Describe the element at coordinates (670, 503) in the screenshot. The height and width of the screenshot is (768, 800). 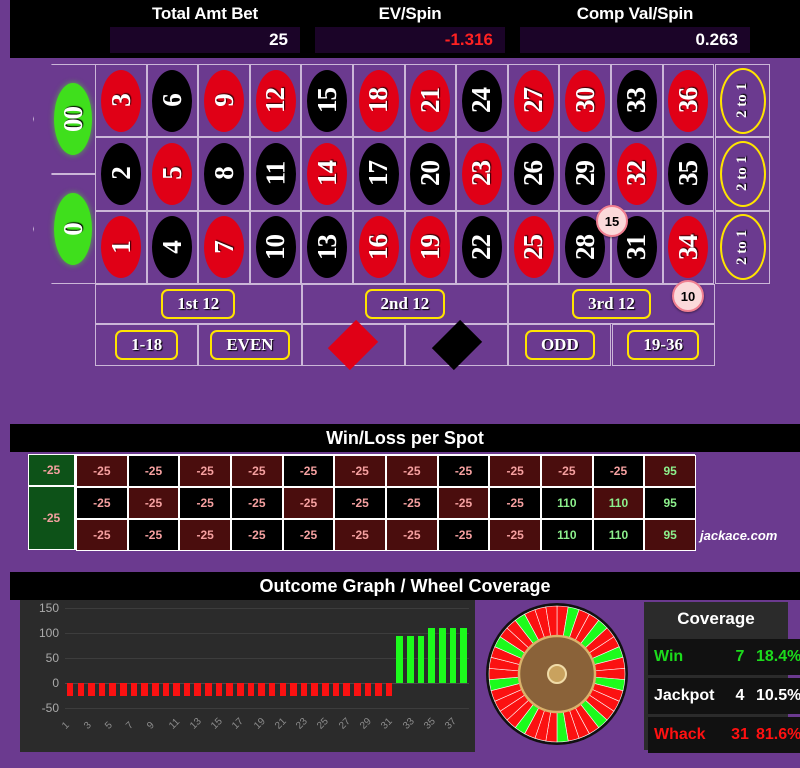
I see `winloss-value: 95` at that location.